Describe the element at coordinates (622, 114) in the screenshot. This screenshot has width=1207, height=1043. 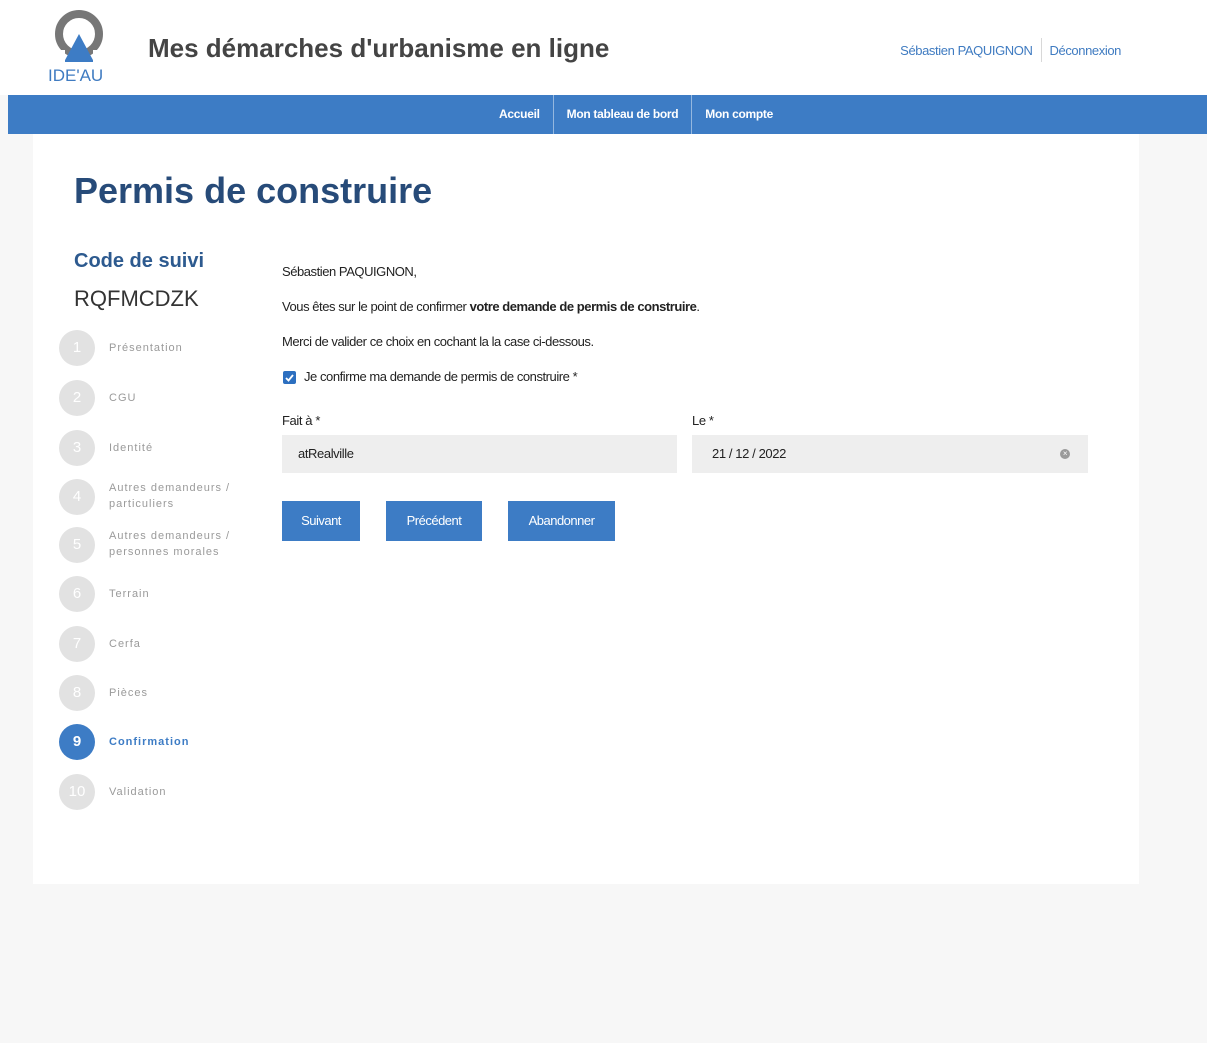
I see `nav-item-tableau-de-bord: Mon tableau de bord` at that location.